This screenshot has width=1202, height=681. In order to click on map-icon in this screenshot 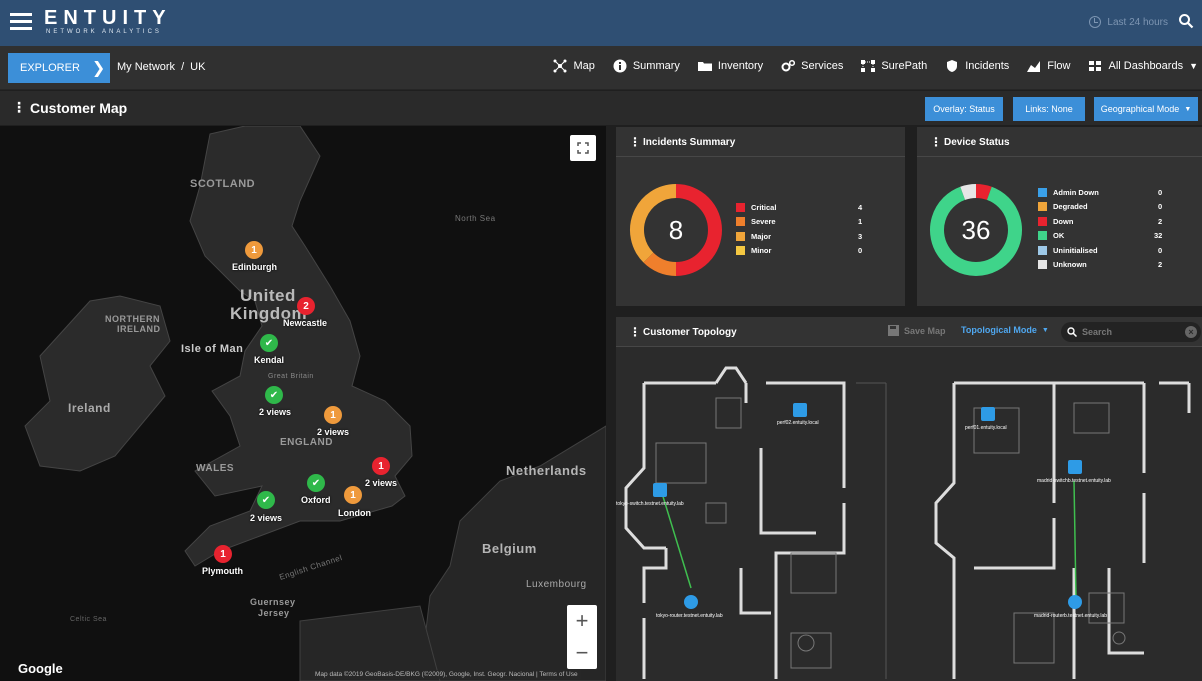, I will do `click(560, 66)`.